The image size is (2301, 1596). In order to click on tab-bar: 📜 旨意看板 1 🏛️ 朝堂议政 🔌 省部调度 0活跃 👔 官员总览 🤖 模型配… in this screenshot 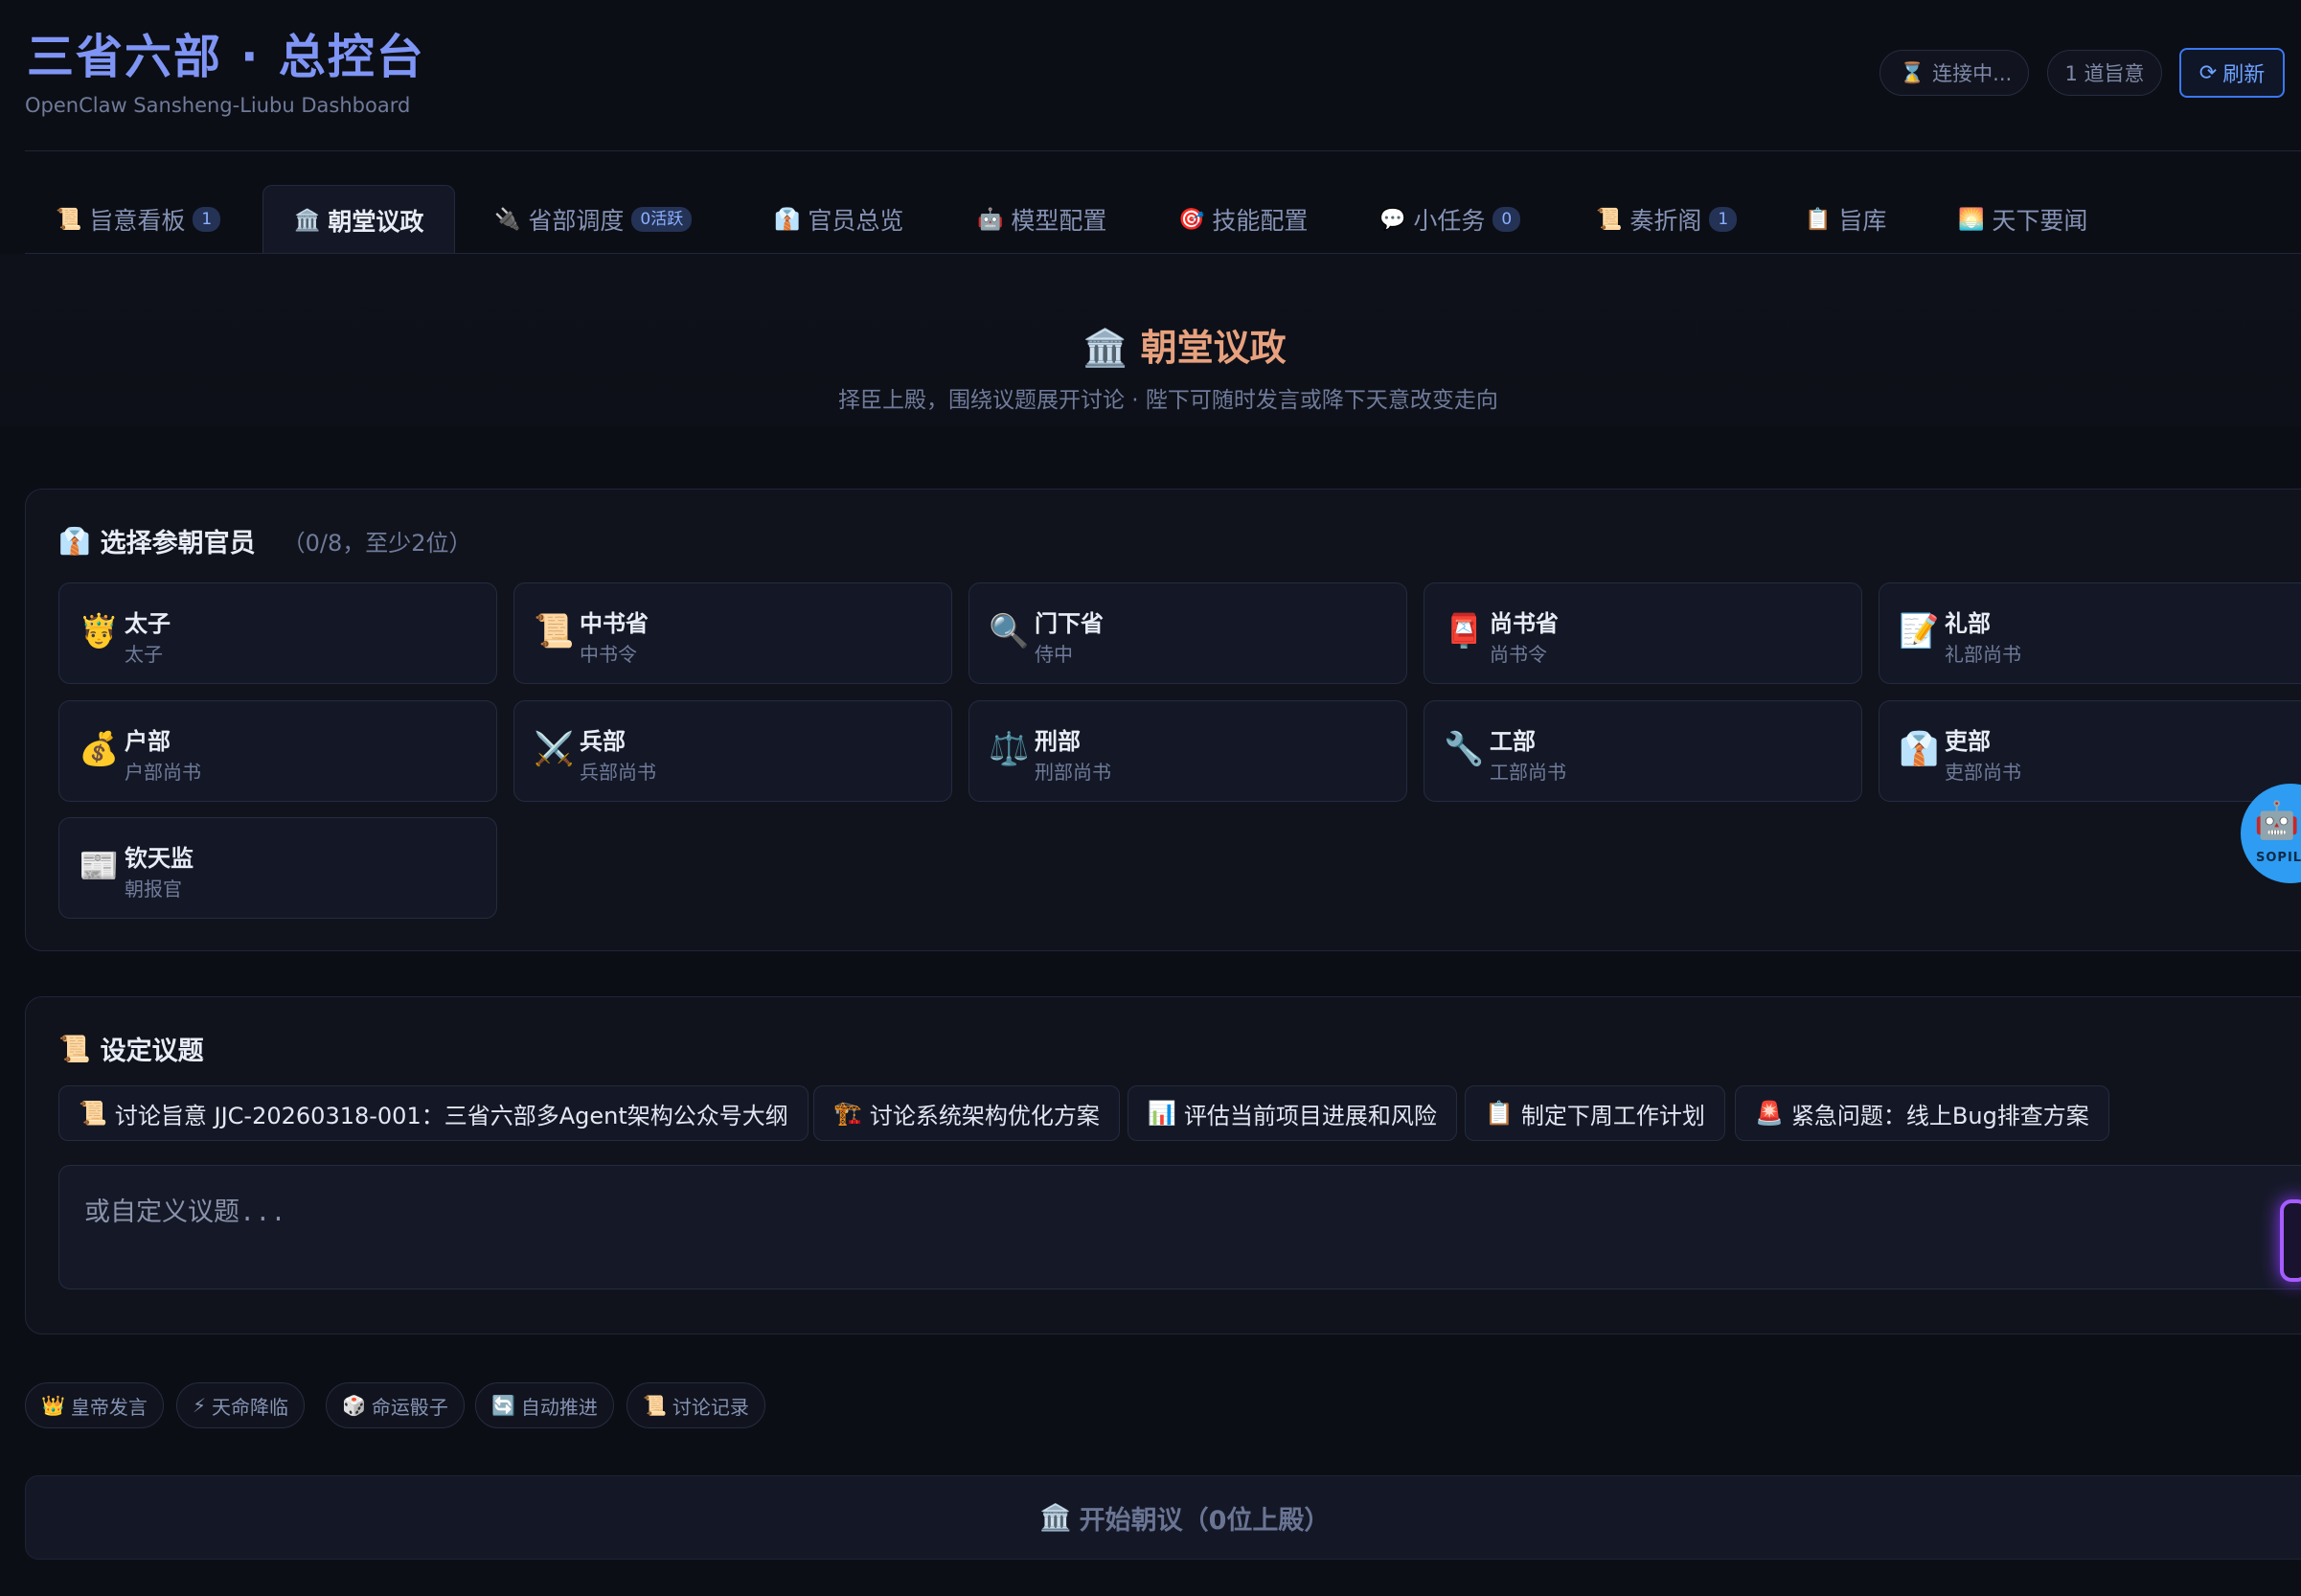, I will do `click(1163, 220)`.